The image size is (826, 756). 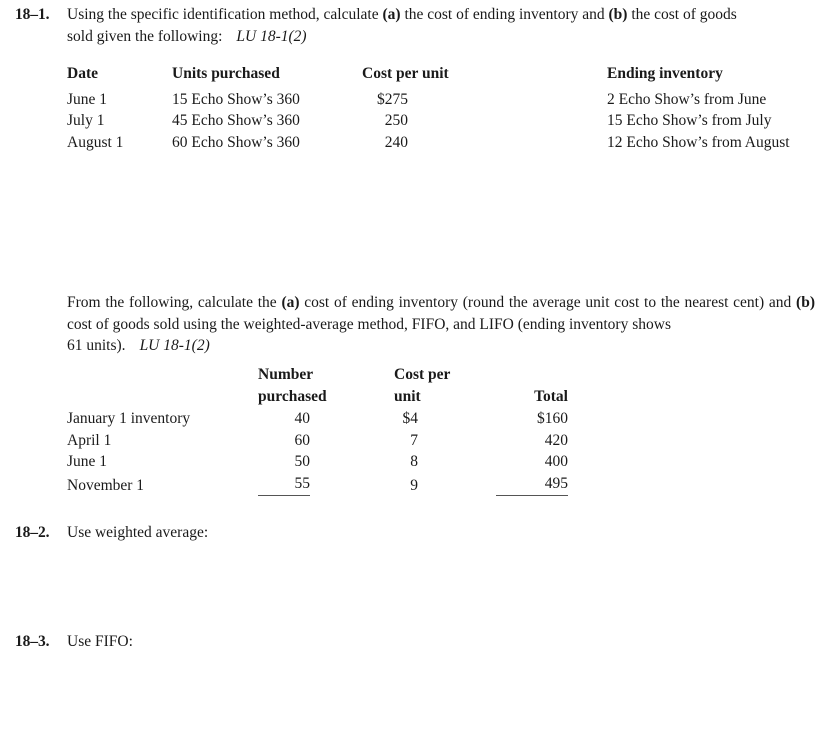 I want to click on cell-date: August 1, so click(x=95, y=142).